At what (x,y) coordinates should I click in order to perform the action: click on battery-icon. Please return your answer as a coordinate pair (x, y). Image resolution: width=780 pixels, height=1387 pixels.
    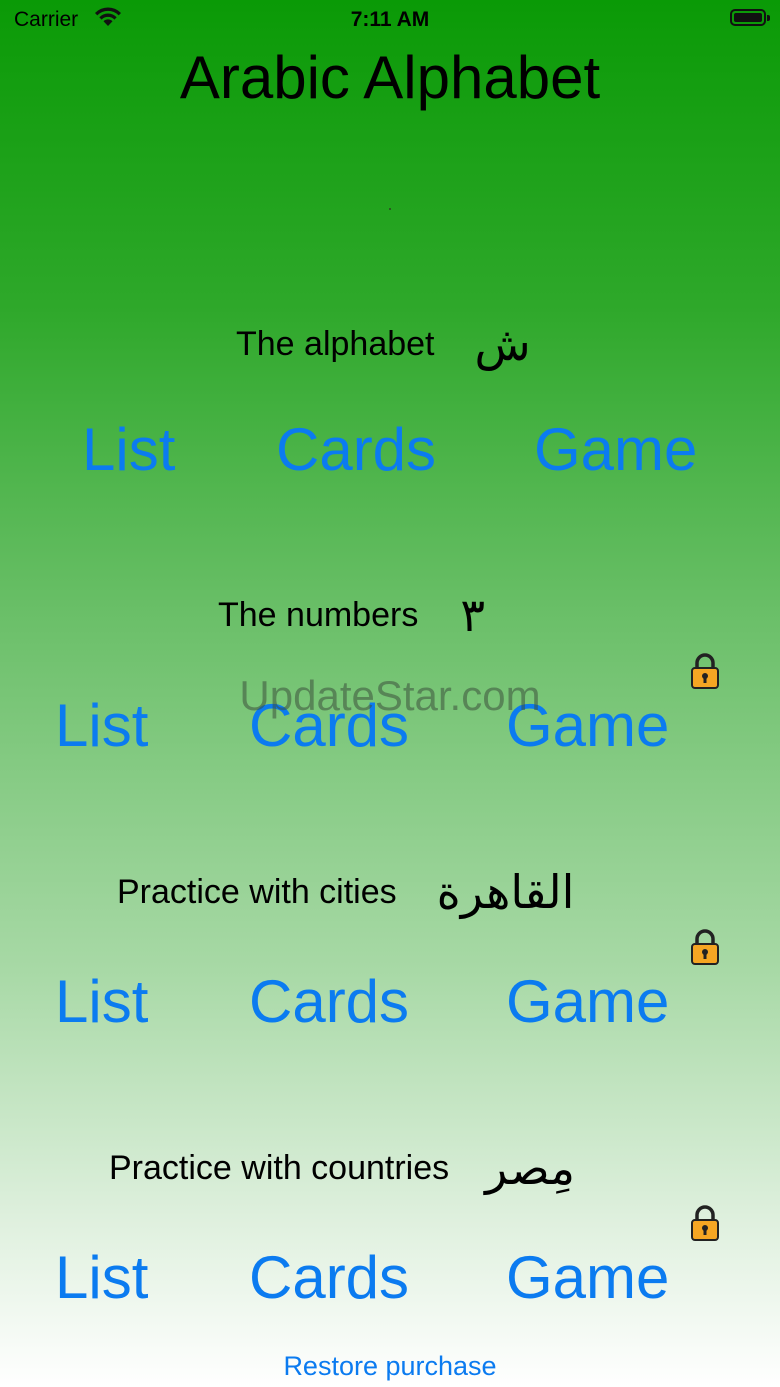
    Looking at the image, I should click on (750, 17).